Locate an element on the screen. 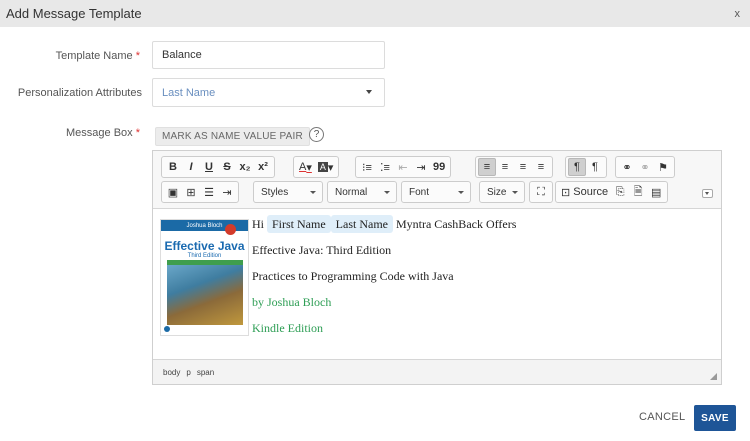 This screenshot has height=441, width=750. rtl-button: ¶ is located at coordinates (595, 167).